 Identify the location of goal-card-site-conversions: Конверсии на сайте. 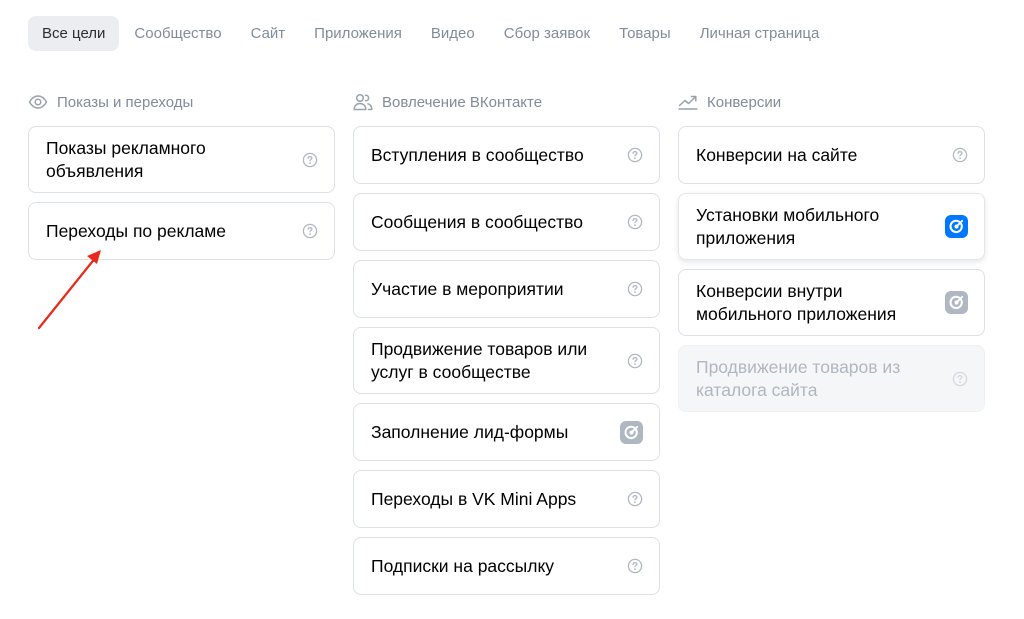
(831, 155).